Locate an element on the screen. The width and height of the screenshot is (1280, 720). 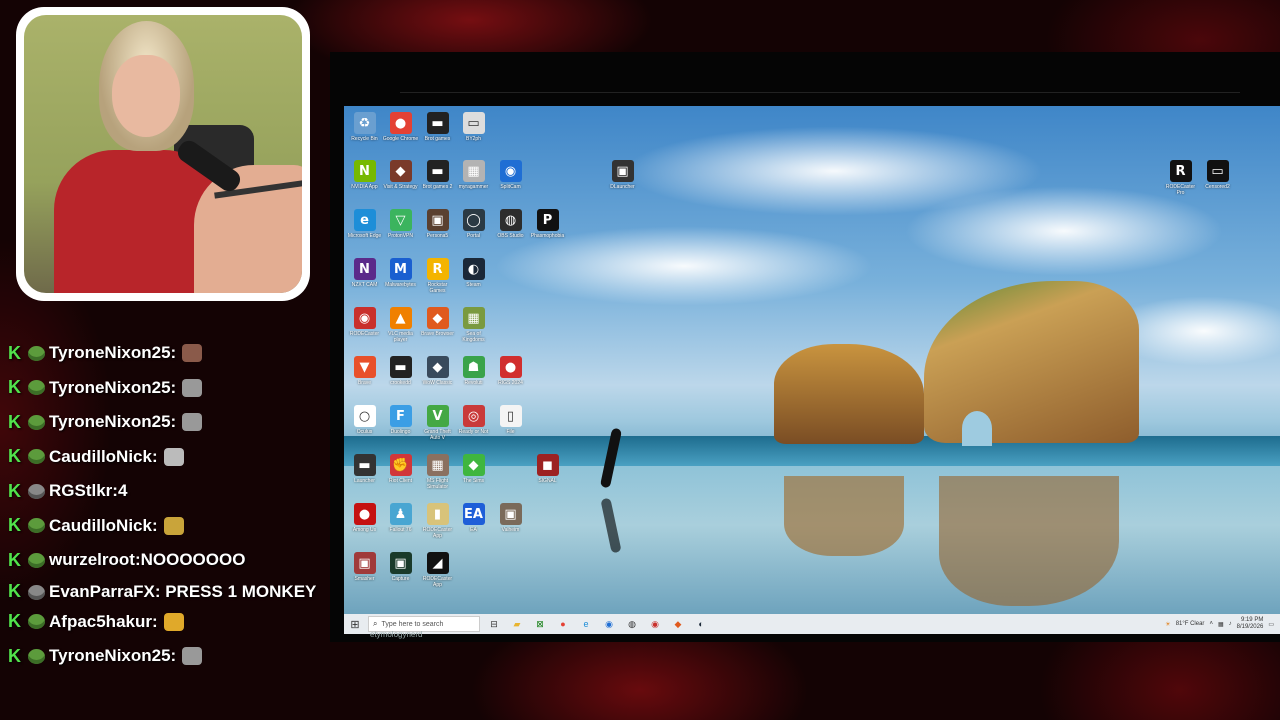
desktop-icon: ♟ Fallout 76 is located at coordinates (400, 521).